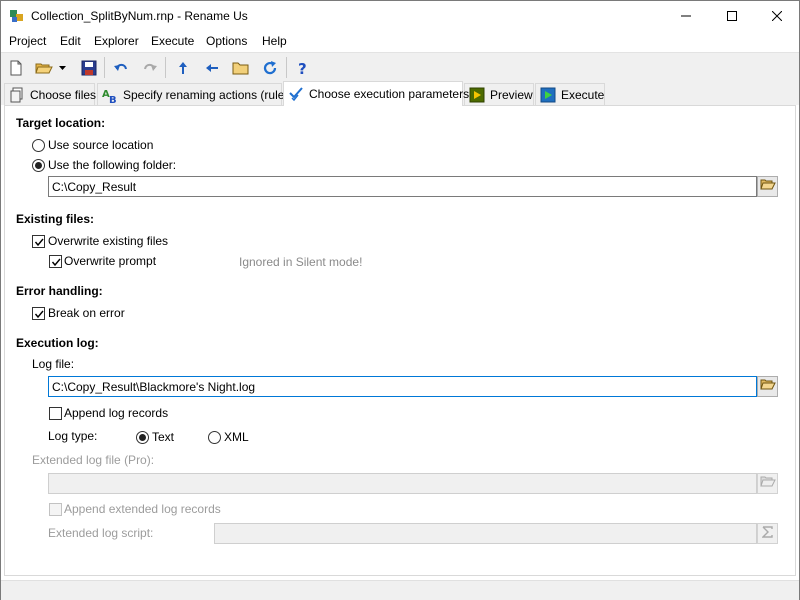  What do you see at coordinates (110, 261) in the screenshot?
I see `overwrite-prompt-label: Overwrite prompt` at bounding box center [110, 261].